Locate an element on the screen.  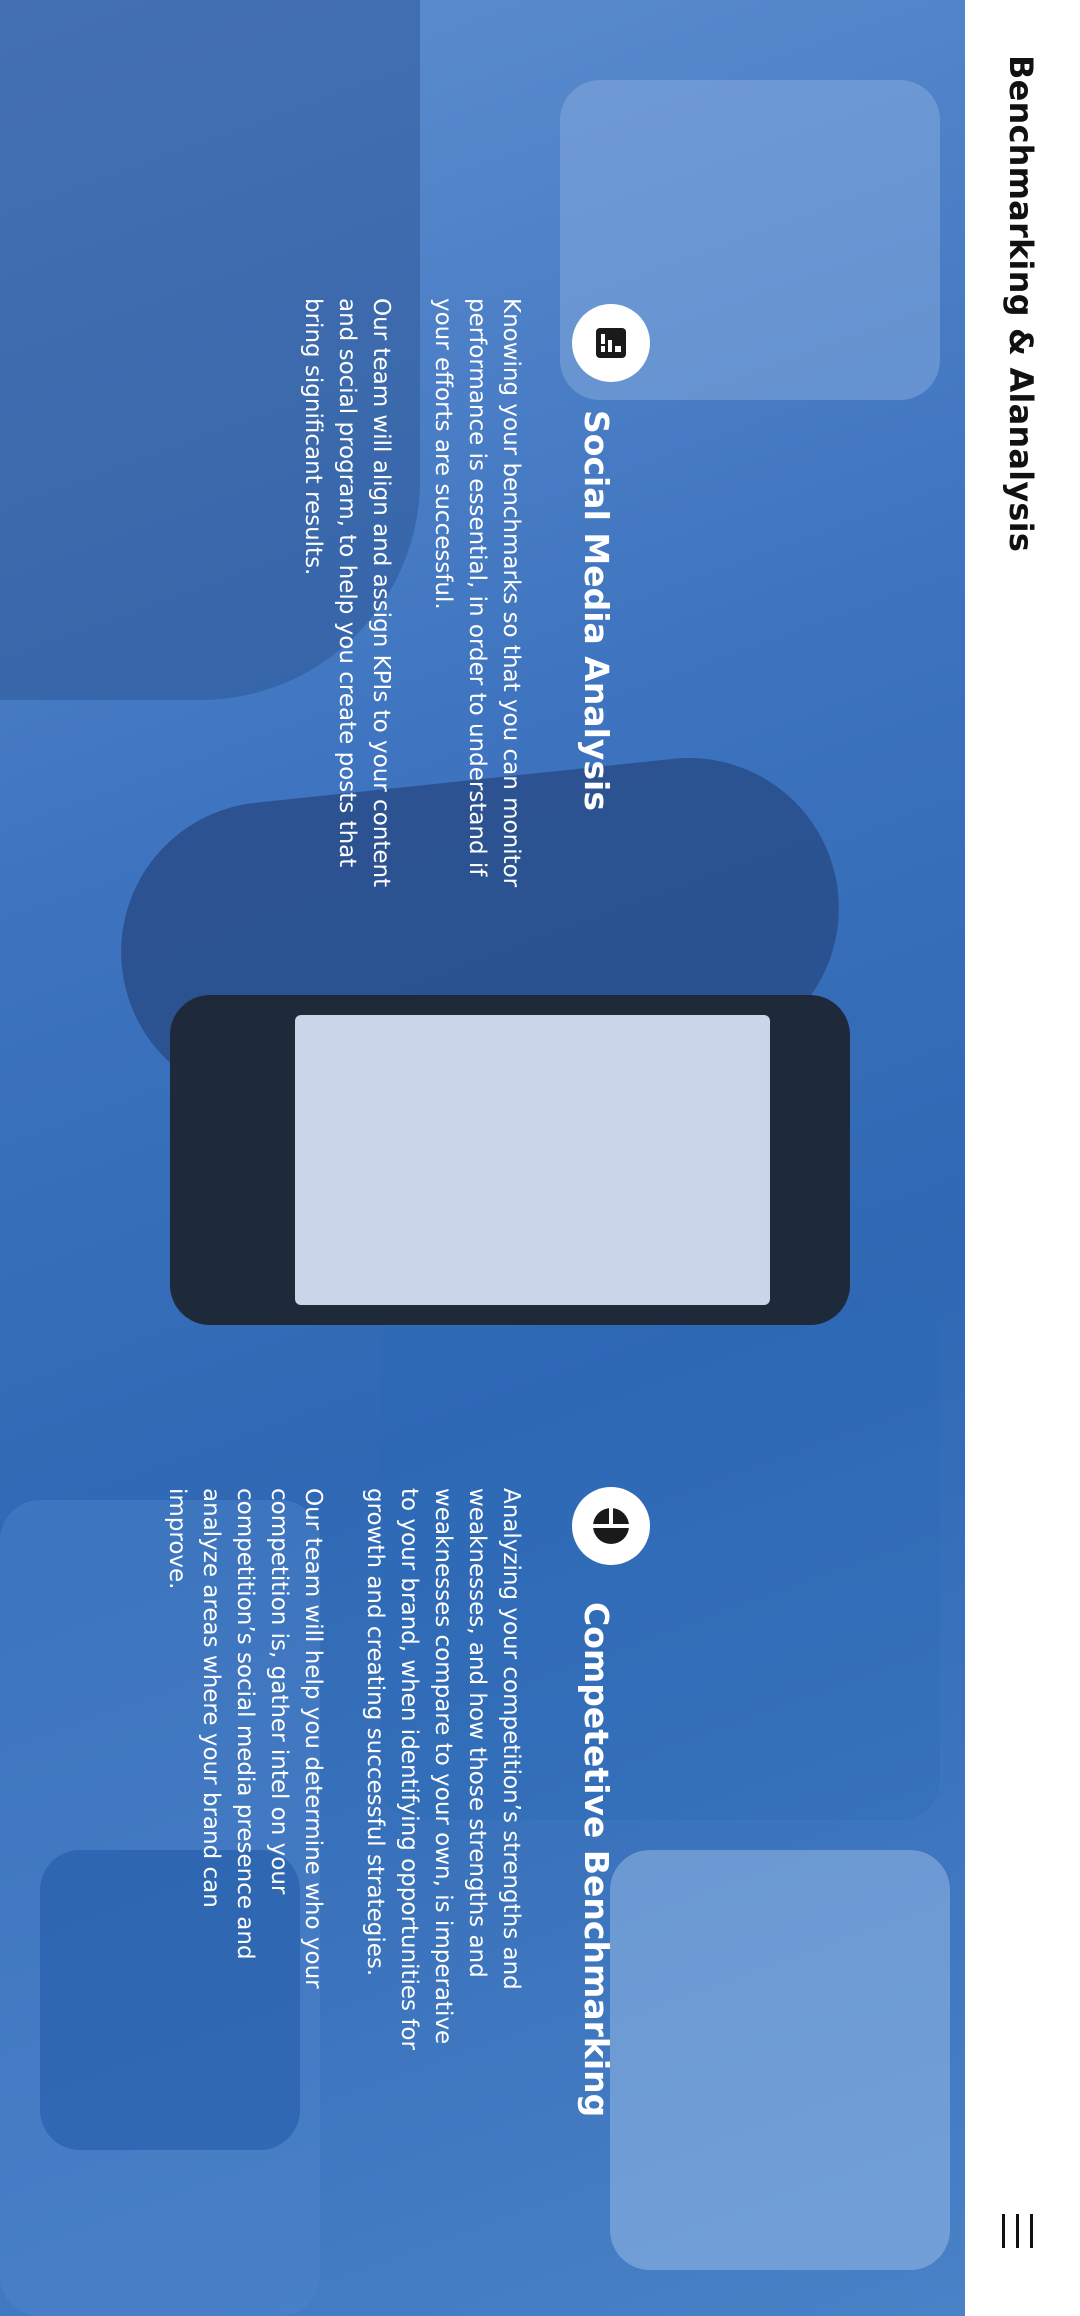
chart-icon is located at coordinates (611, 343).